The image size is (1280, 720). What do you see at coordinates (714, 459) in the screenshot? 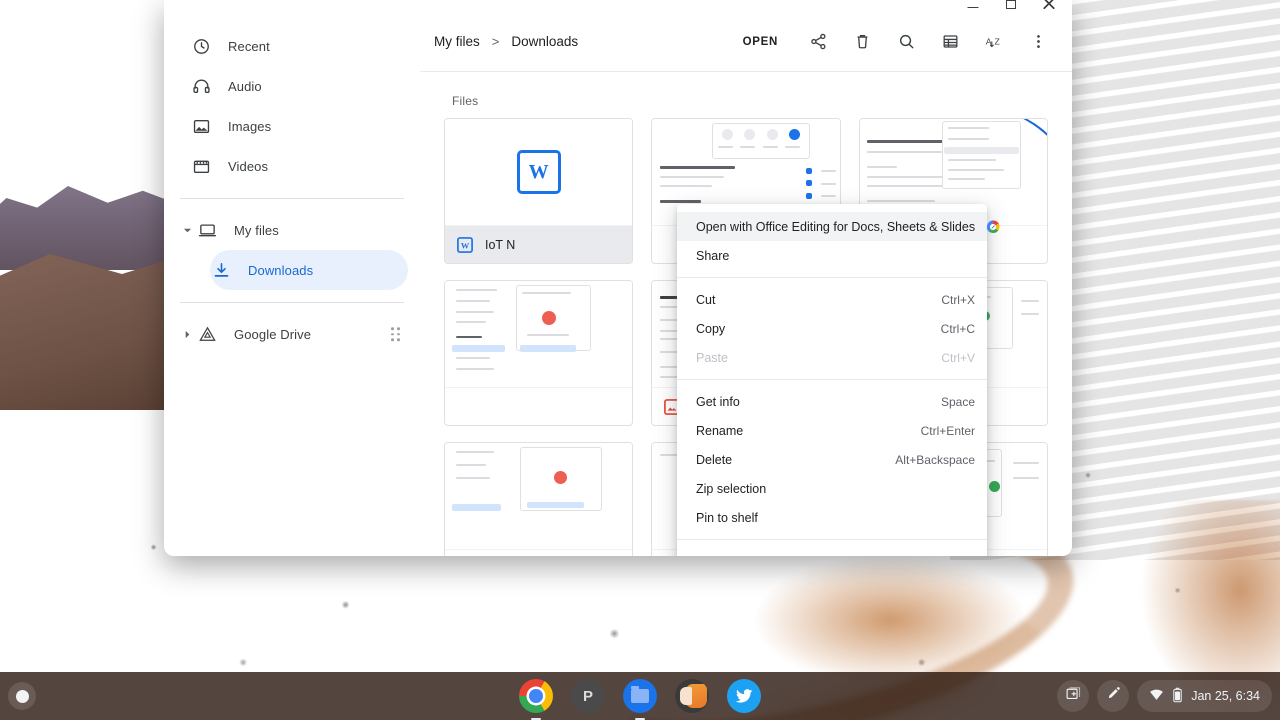
I see `menu-item-label: Delete` at bounding box center [714, 459].